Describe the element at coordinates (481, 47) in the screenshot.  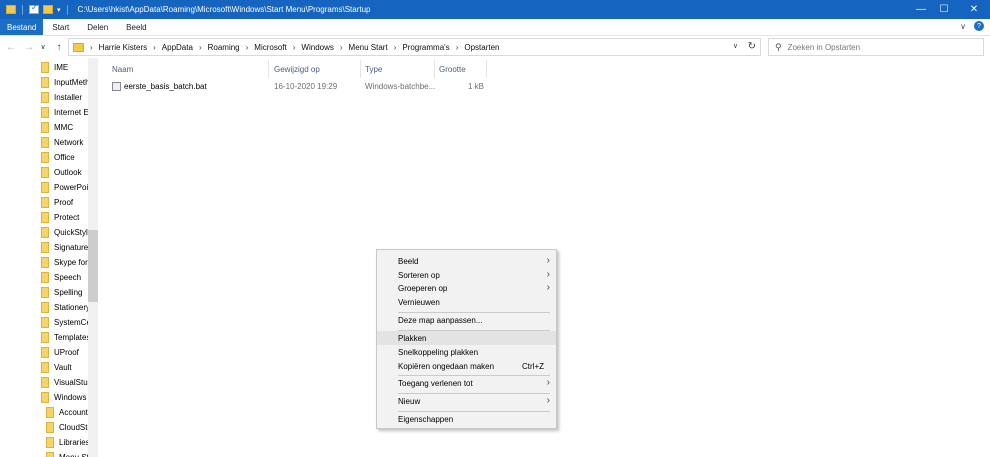
I see `breadcrumb-item: Opstarten` at that location.